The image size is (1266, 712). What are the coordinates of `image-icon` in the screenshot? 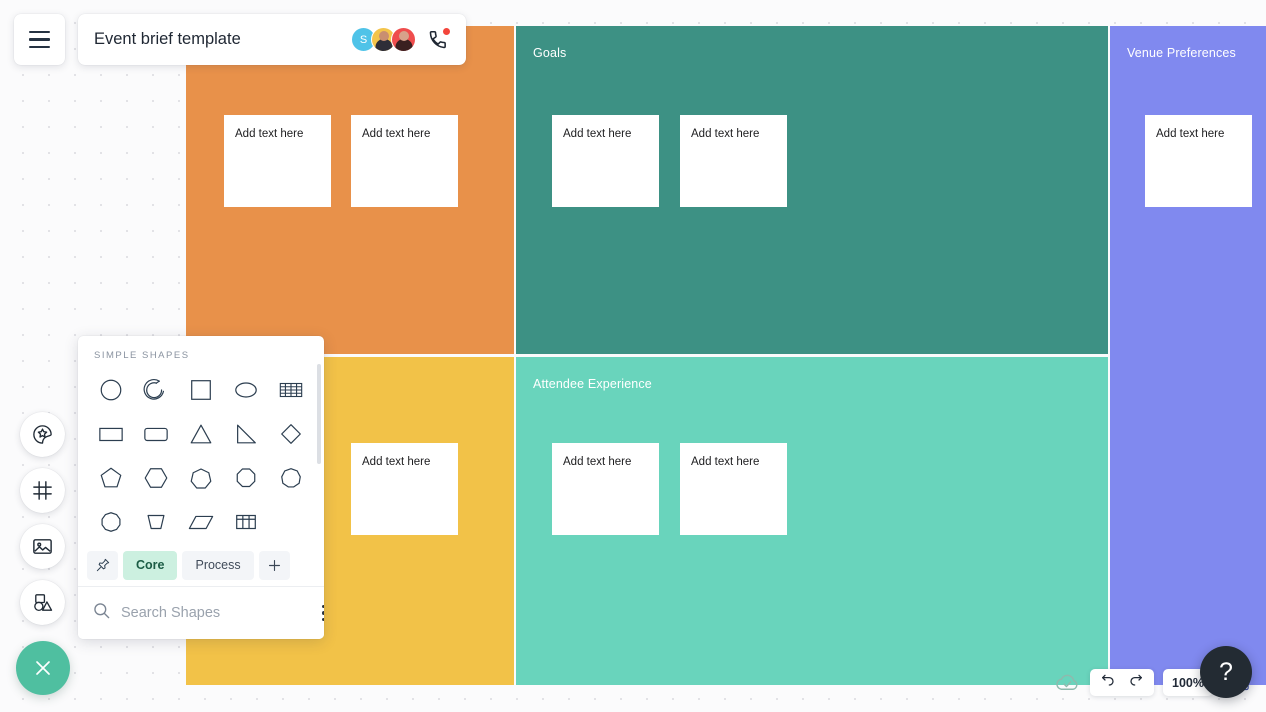 It's located at (42, 546).